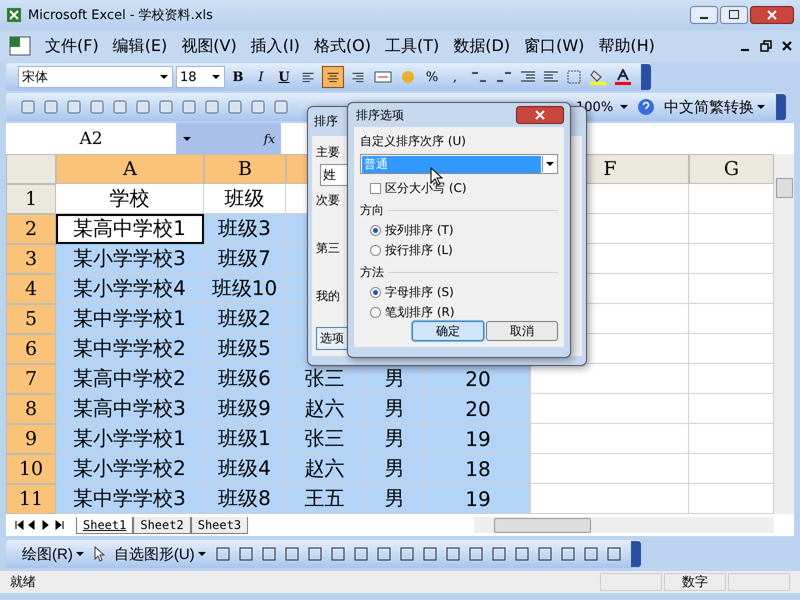  Describe the element at coordinates (342, 46) in the screenshot. I see `menu-item: 格式(O)` at that location.